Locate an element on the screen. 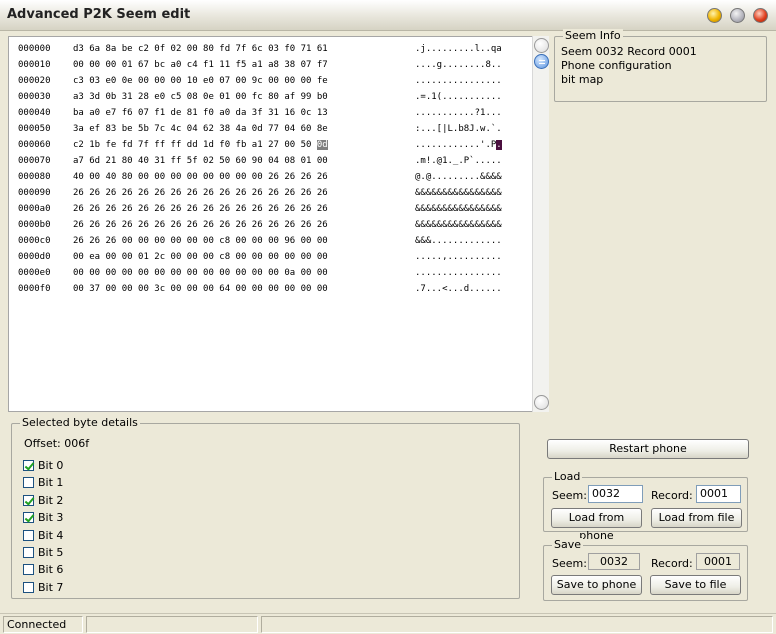 Image resolution: width=776 pixels, height=634 pixels. load-from-phone-button: Load from phone is located at coordinates (596, 525).